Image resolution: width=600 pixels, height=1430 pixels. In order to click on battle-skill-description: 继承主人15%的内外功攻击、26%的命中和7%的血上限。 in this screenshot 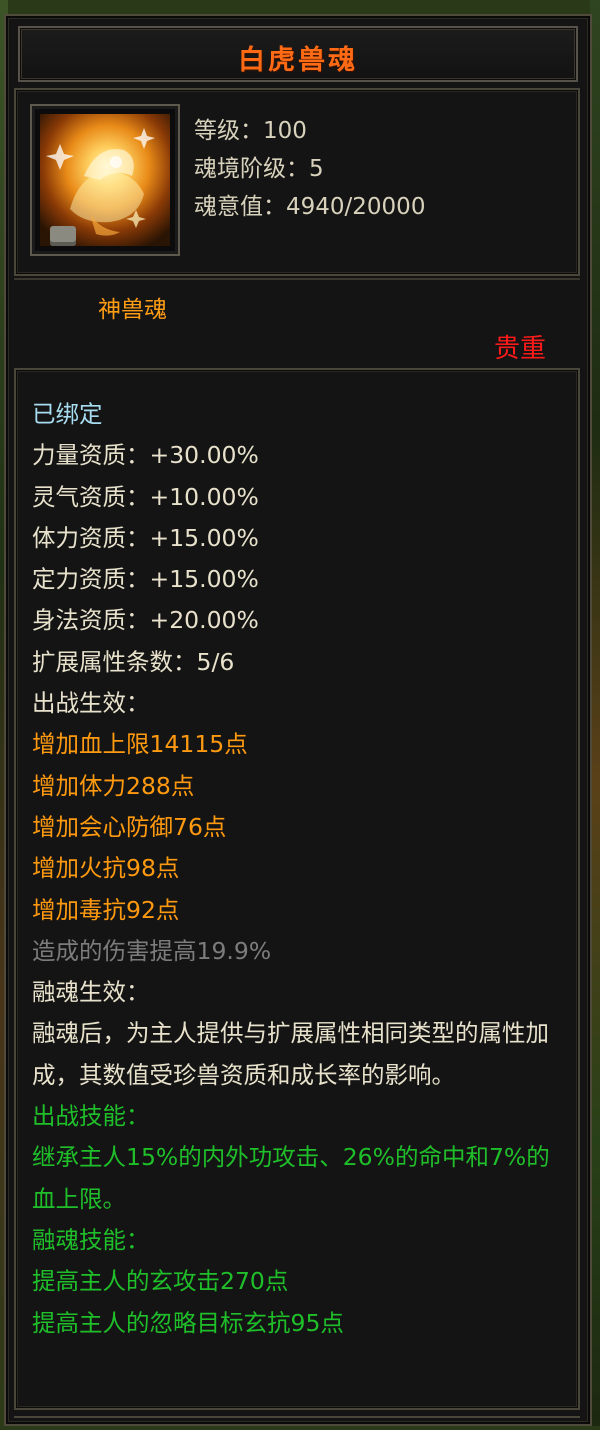, I will do `click(291, 1178)`.